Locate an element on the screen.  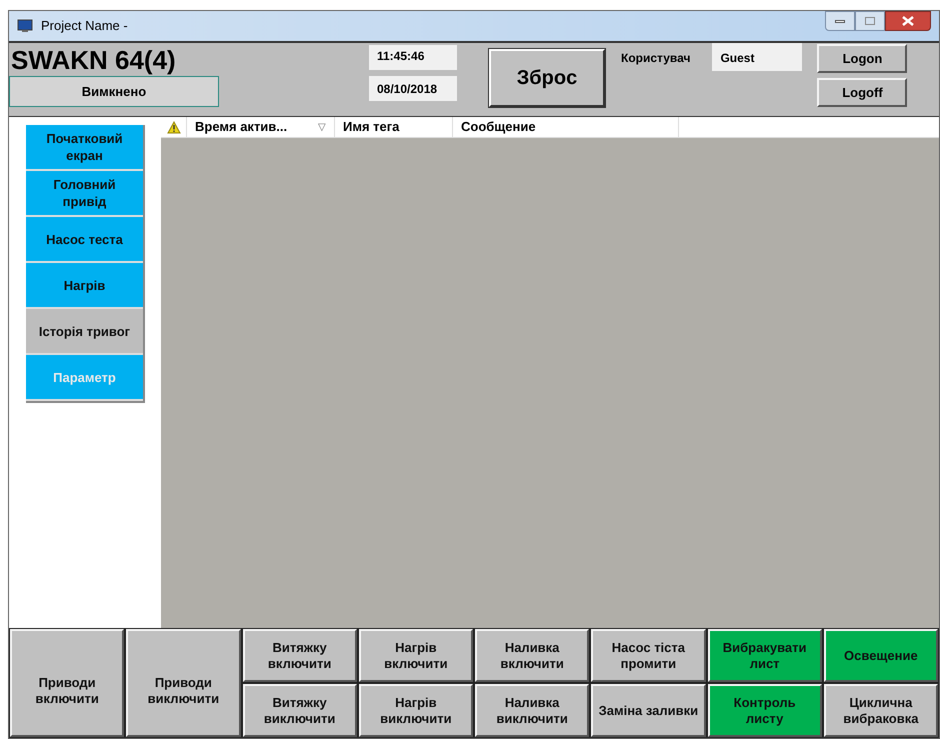
control-button: Витяжку включити is located at coordinates (299, 655).